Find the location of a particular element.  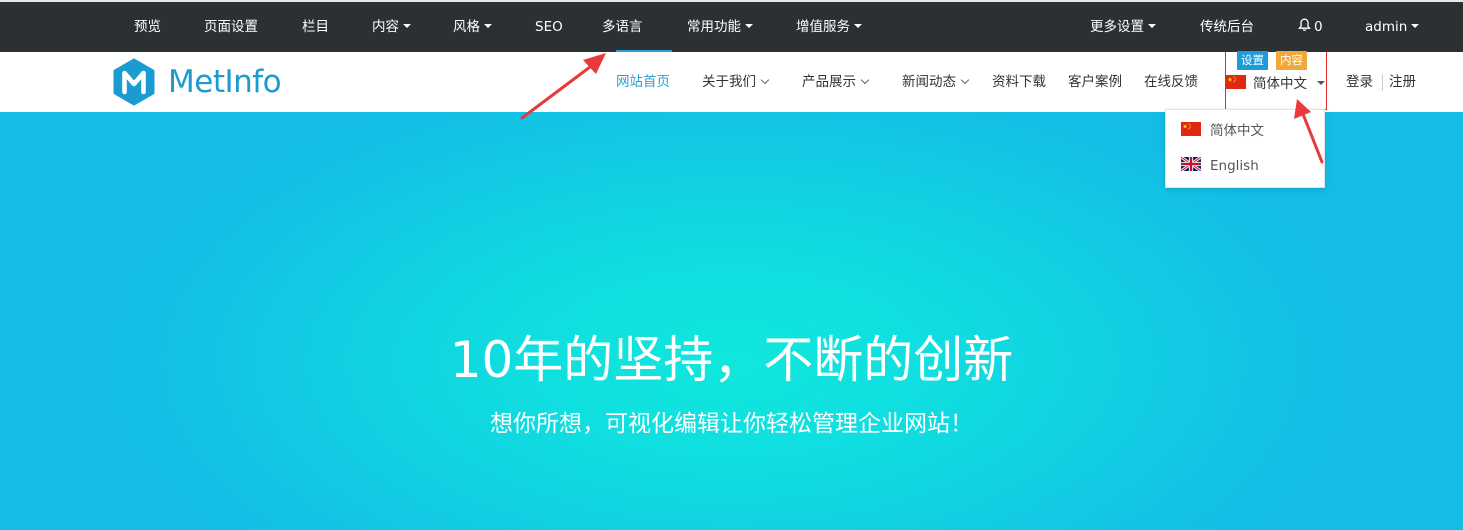

nav-feedback-label: 在线反馈 is located at coordinates (1171, 82).